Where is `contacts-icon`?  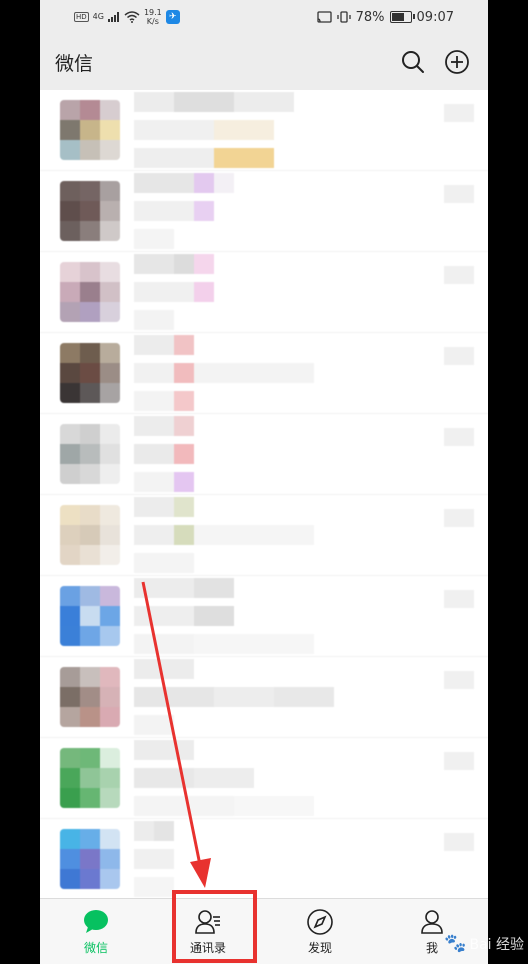
contacts-icon is located at coordinates (207, 922).